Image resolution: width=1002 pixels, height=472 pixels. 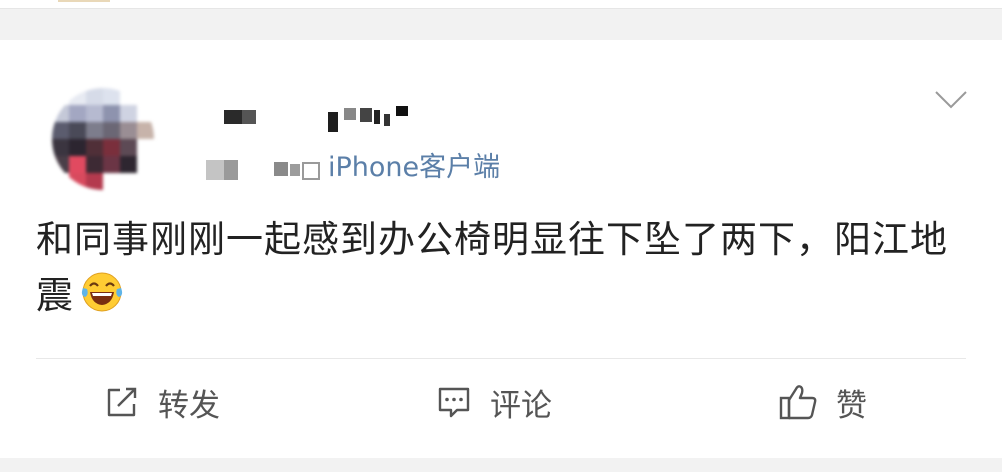 What do you see at coordinates (320, 119) in the screenshot?
I see `username-redacted` at bounding box center [320, 119].